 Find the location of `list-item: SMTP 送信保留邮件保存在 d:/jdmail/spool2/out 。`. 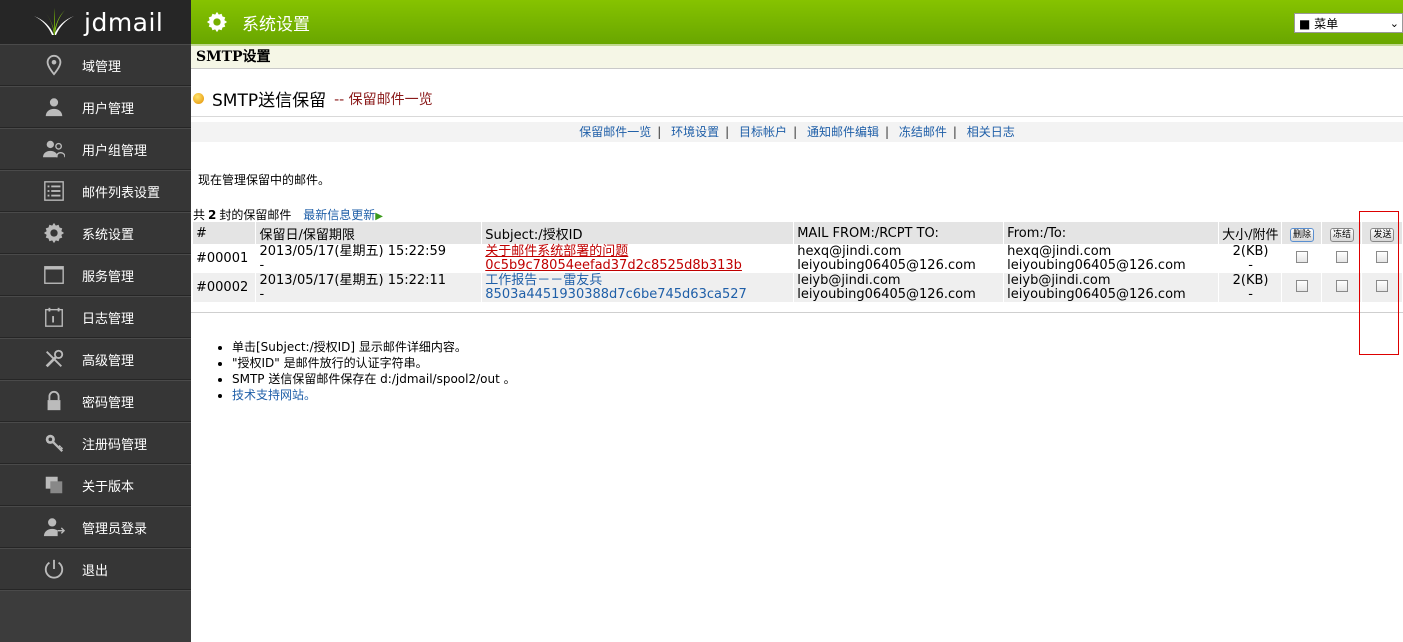

list-item: SMTP 送信保留邮件保存在 d:/jdmail/spool2/out 。 is located at coordinates (374, 379).